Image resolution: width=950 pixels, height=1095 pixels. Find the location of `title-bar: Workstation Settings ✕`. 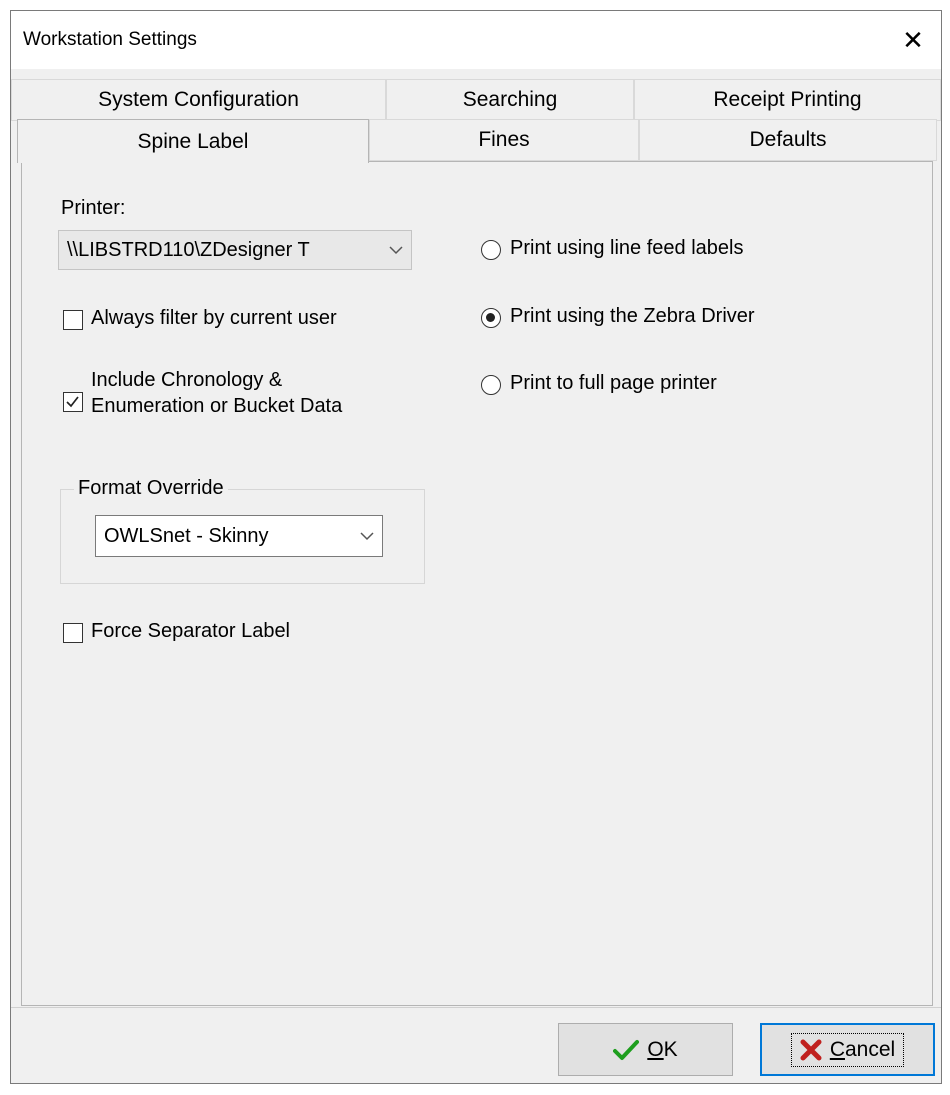

title-bar: Workstation Settings ✕ is located at coordinates (476, 40).